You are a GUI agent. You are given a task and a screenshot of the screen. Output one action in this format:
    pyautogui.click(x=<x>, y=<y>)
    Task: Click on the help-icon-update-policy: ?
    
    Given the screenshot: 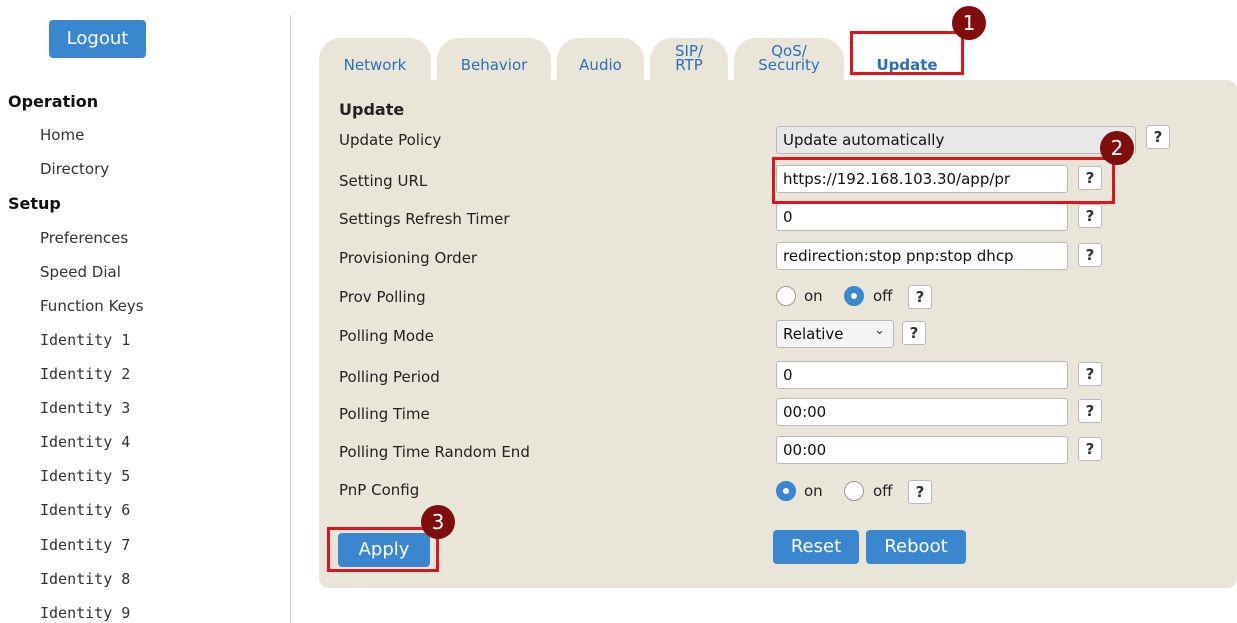 What is the action you would take?
    pyautogui.click(x=1158, y=137)
    